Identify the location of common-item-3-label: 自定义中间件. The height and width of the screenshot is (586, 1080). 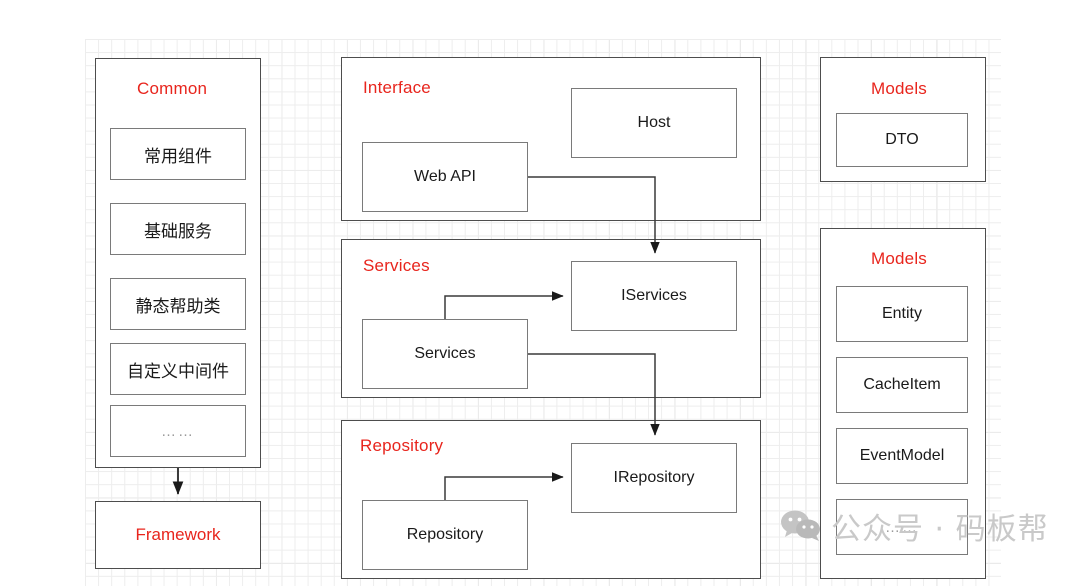
(178, 371).